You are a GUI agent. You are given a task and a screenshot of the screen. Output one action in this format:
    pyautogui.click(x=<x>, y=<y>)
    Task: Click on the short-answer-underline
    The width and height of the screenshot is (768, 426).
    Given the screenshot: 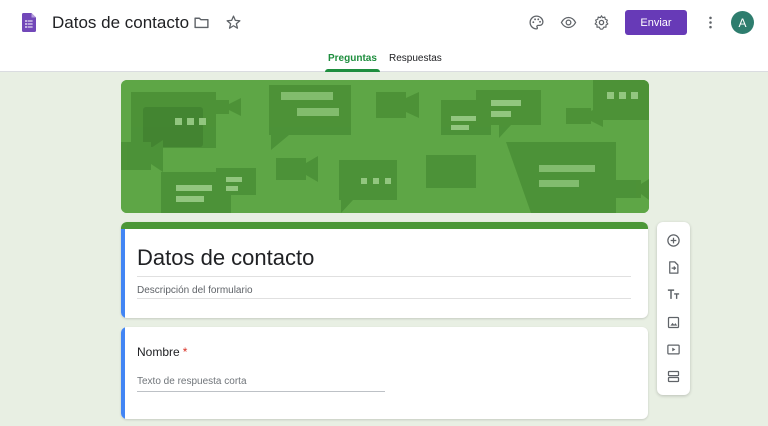 What is the action you would take?
    pyautogui.click(x=261, y=391)
    